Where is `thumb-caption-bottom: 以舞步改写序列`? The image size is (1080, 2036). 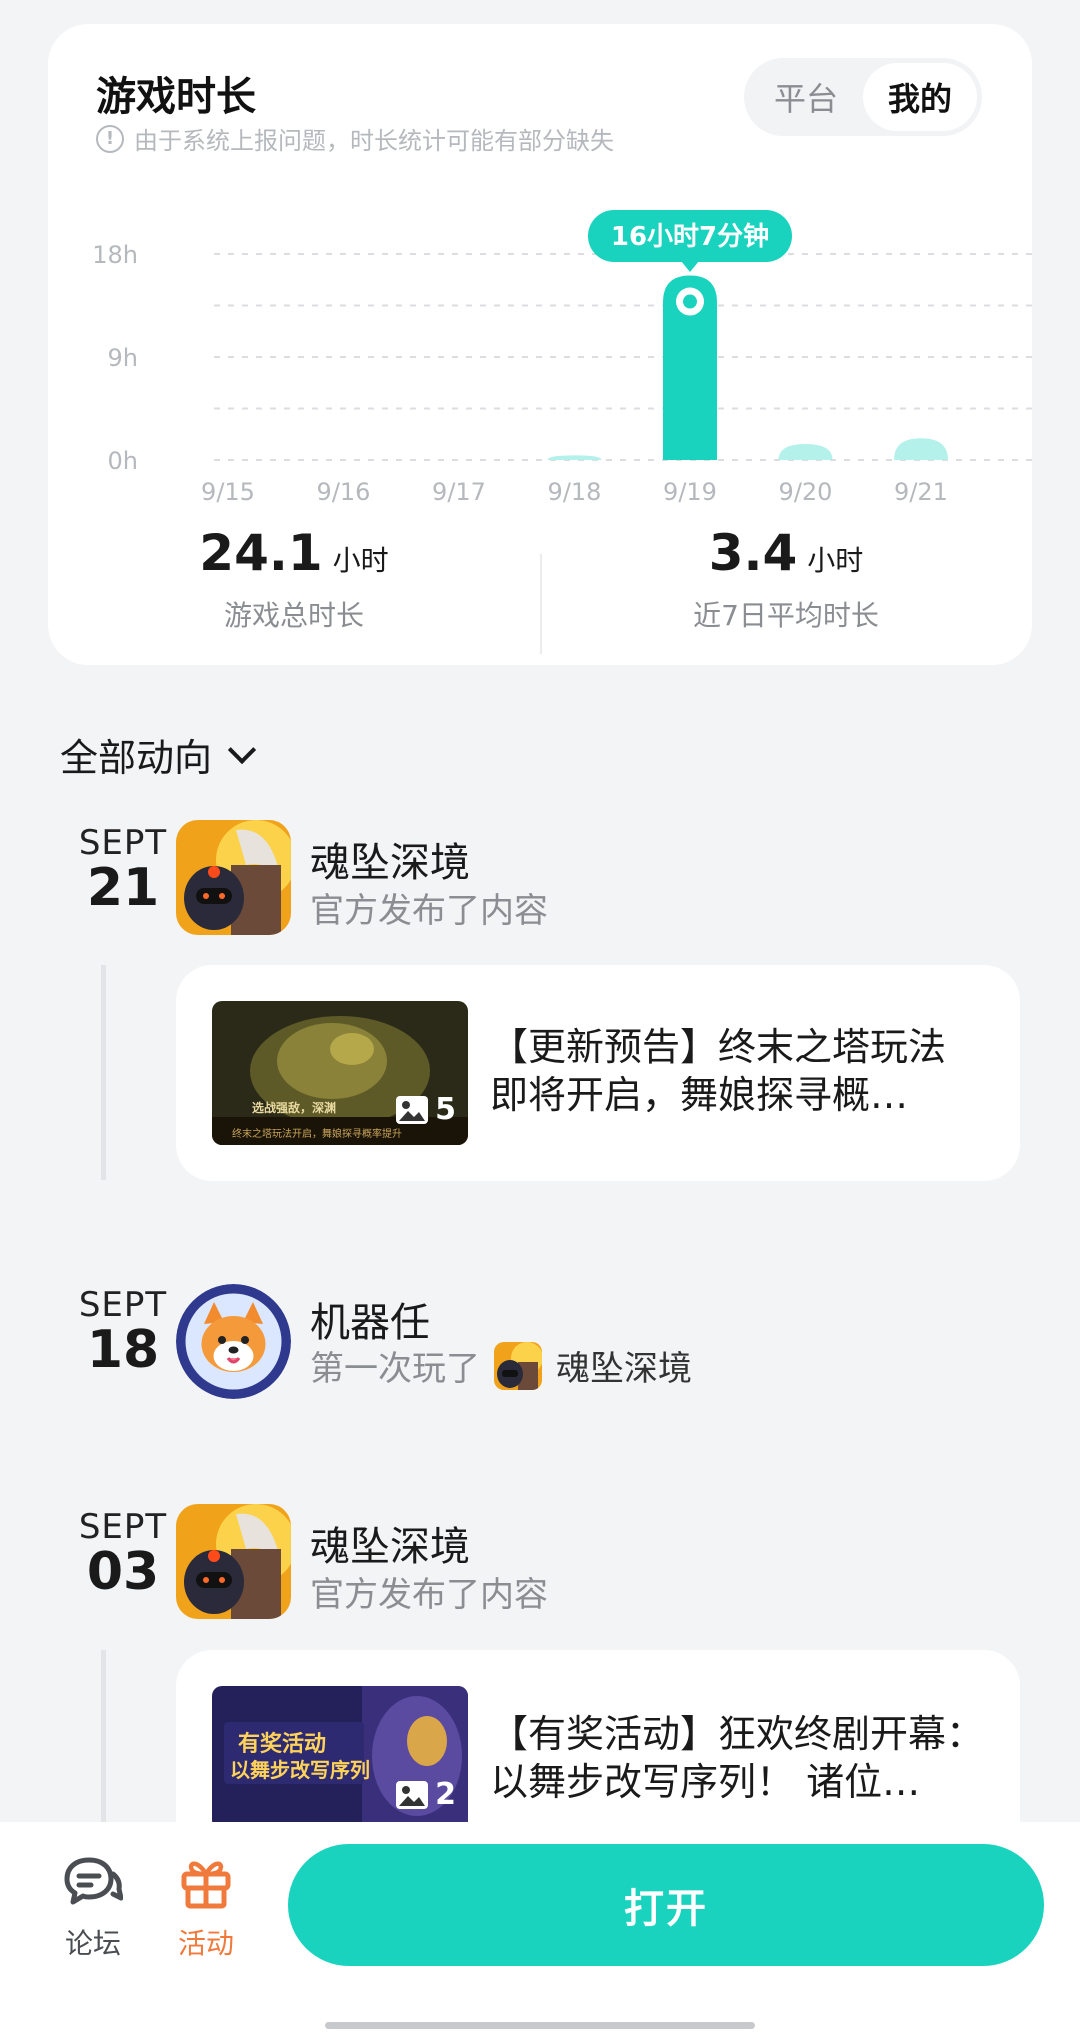 thumb-caption-bottom: 以舞步改写序列 is located at coordinates (300, 1770).